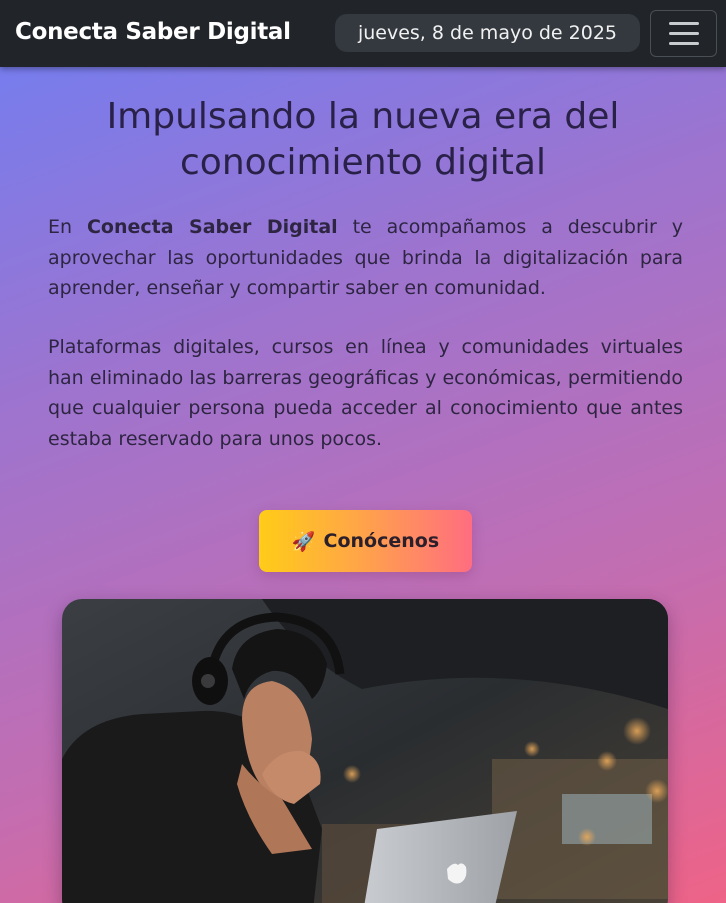 The height and width of the screenshot is (903, 726). I want to click on conocenos-button: 🚀 Conócenos, so click(365, 541).